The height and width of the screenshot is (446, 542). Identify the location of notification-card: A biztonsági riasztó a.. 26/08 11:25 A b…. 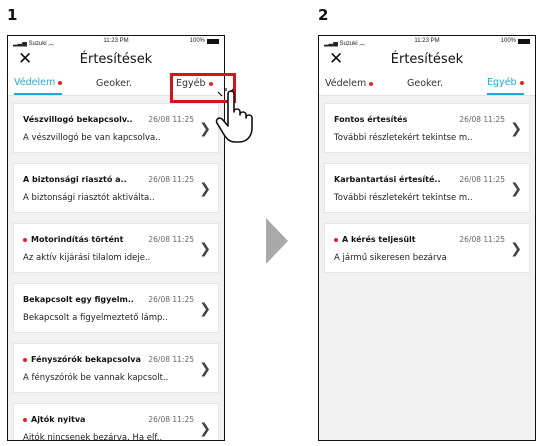
(116, 188).